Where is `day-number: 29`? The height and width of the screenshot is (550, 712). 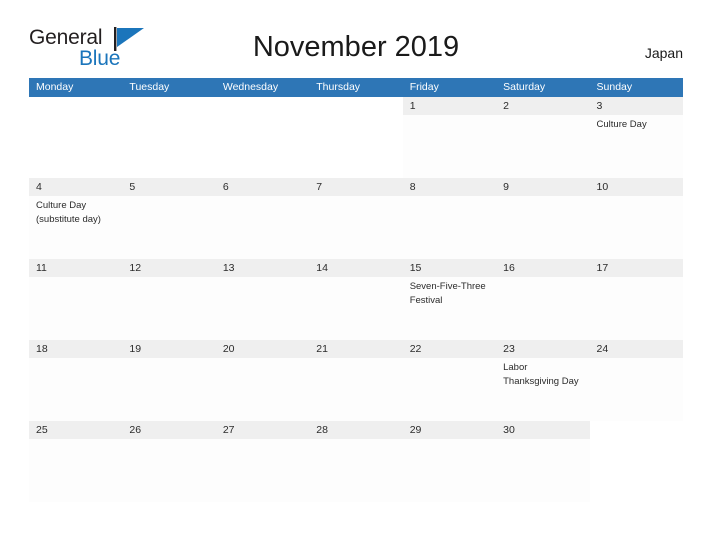
day-number: 29 is located at coordinates (449, 430).